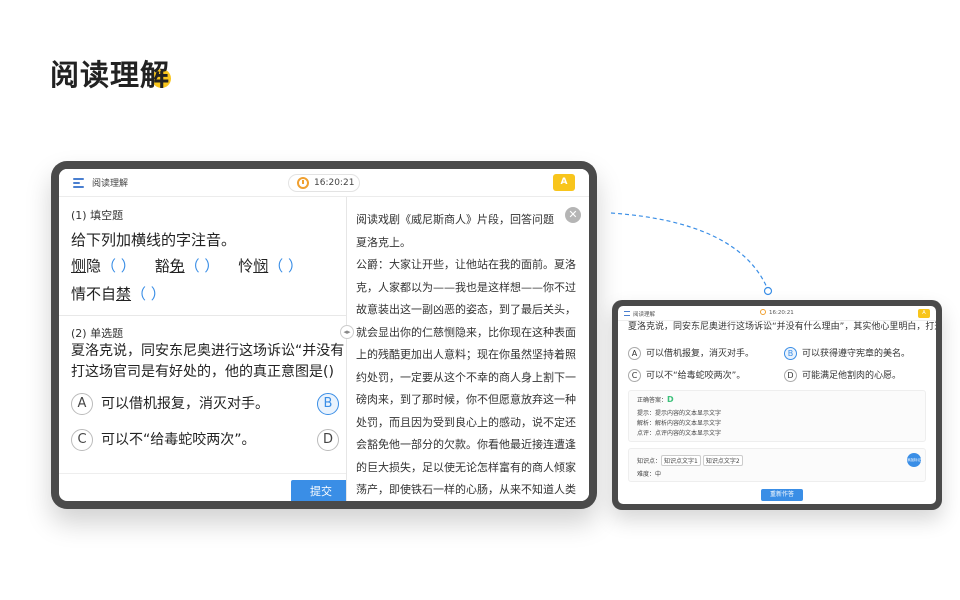 Image resolution: width=960 pixels, height=600 pixels. Describe the element at coordinates (782, 495) in the screenshot. I see `redo-button: 重新作答` at that location.